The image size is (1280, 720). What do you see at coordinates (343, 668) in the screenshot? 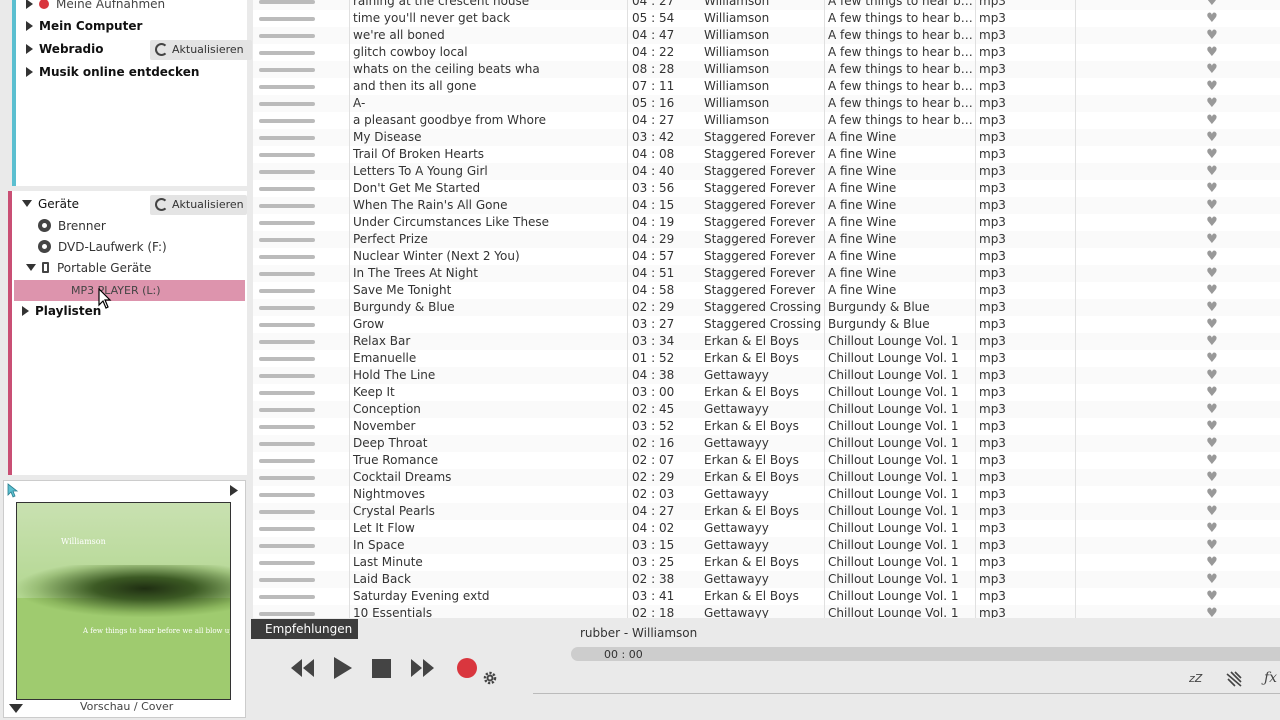
I see `play-icon` at bounding box center [343, 668].